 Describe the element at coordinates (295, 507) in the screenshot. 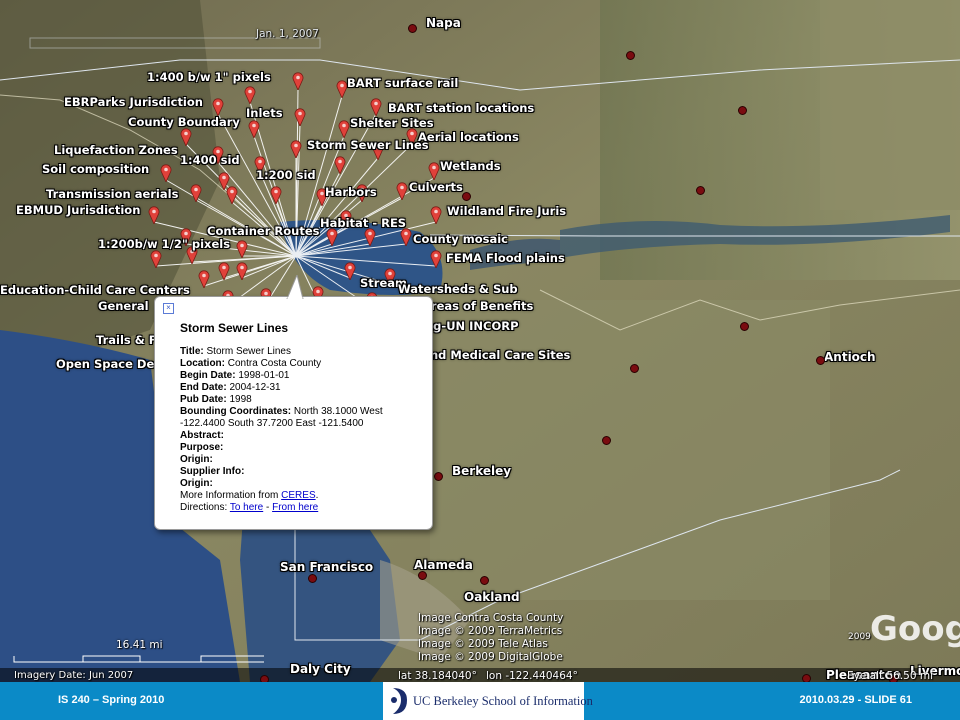

I see `directions-from-here-link: From here` at that location.